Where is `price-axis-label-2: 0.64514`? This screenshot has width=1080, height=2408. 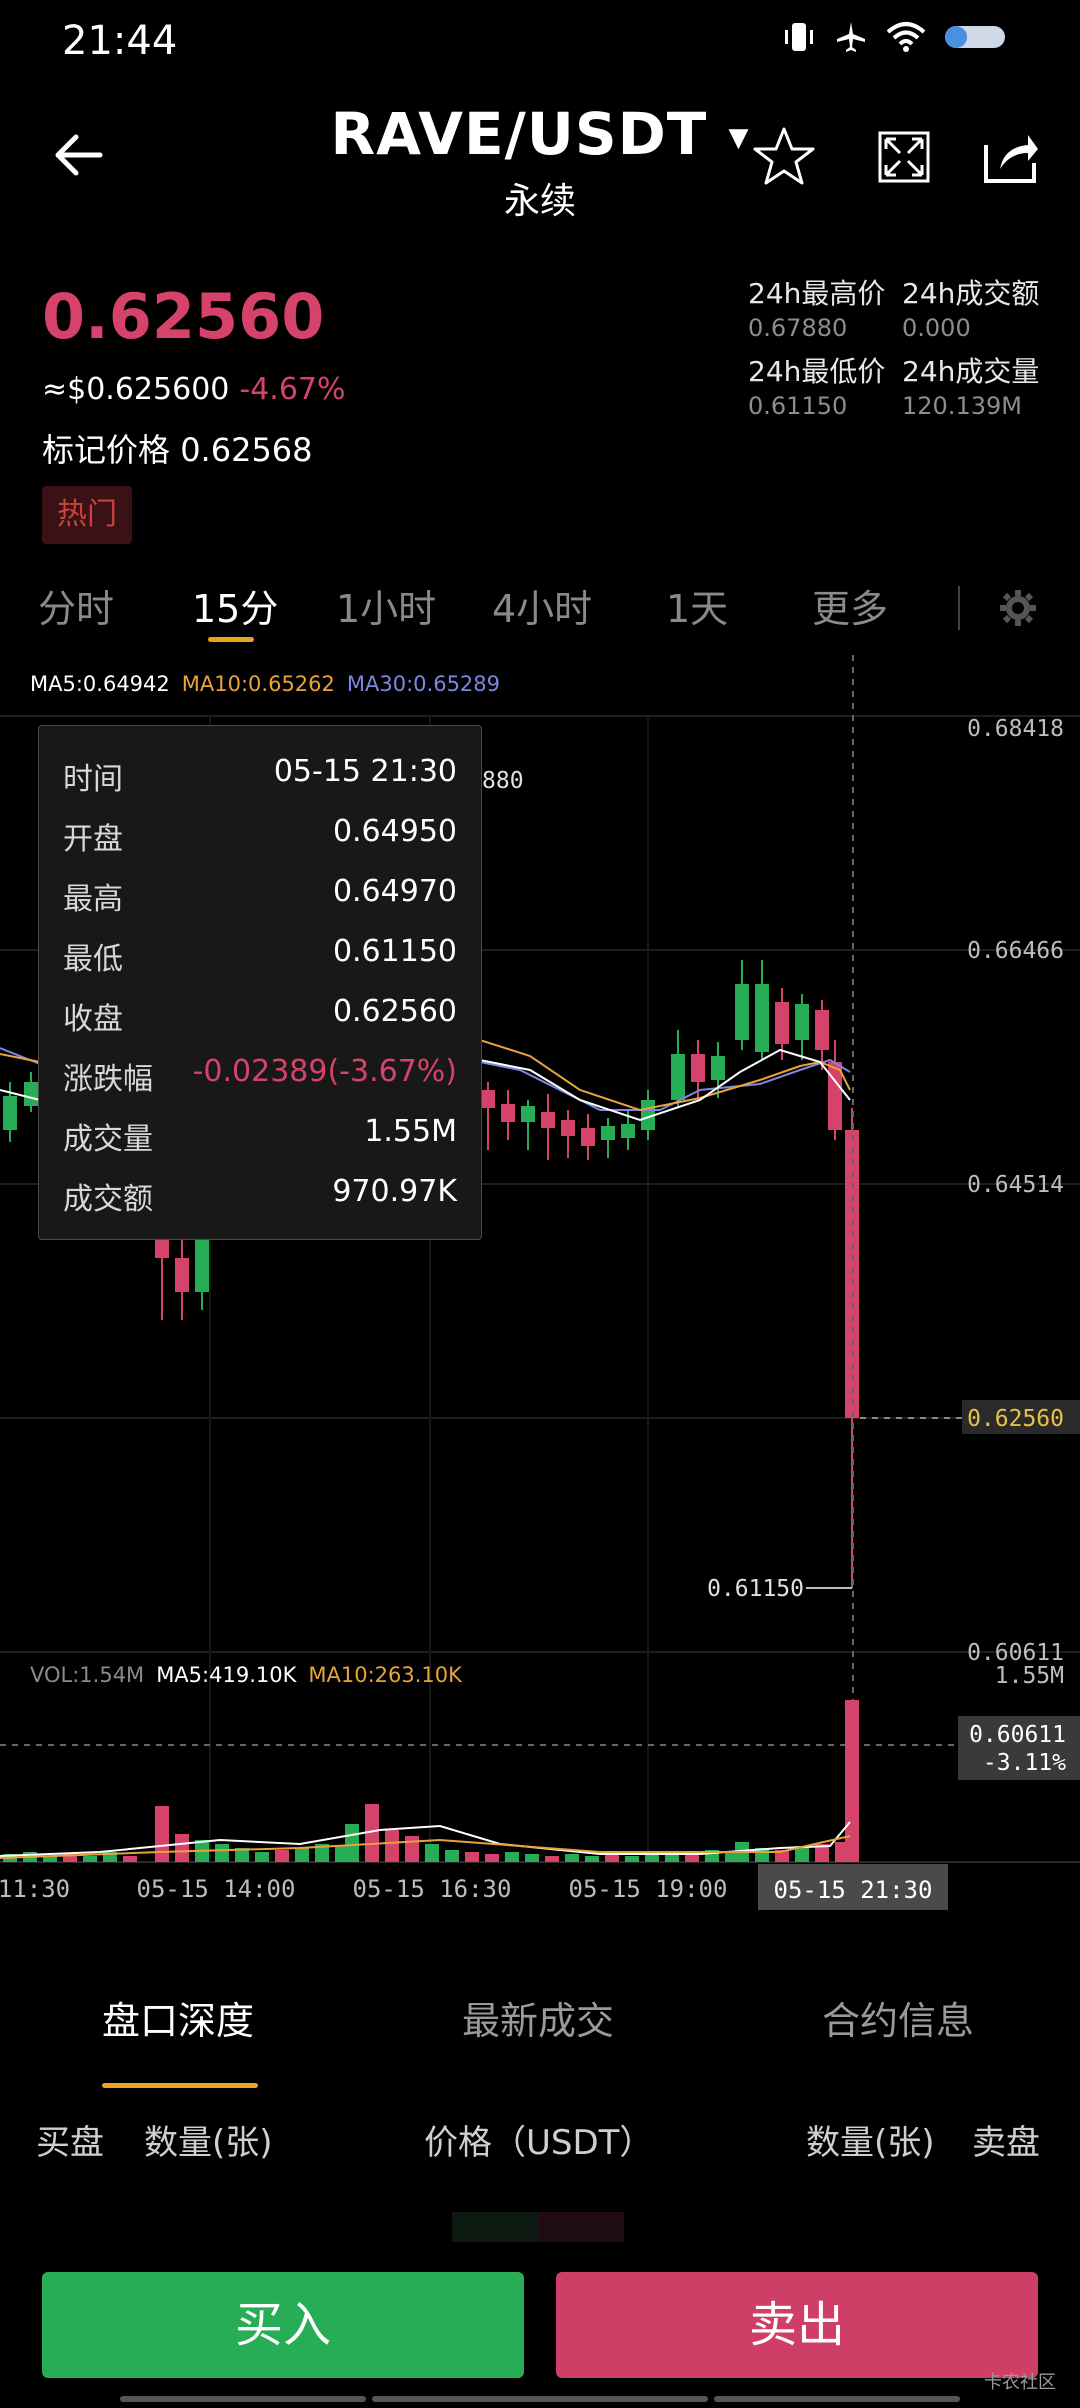
price-axis-label-2: 0.64514 is located at coordinates (1015, 1185).